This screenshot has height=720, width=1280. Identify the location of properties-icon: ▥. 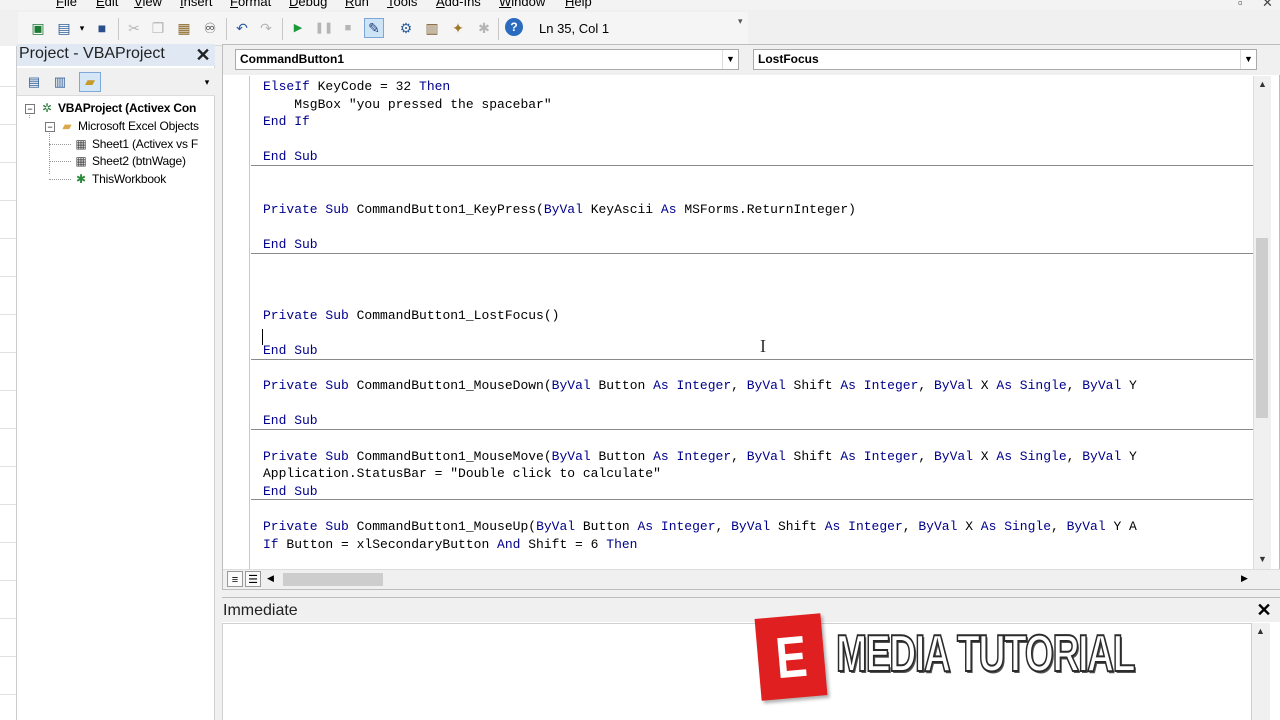
(432, 28).